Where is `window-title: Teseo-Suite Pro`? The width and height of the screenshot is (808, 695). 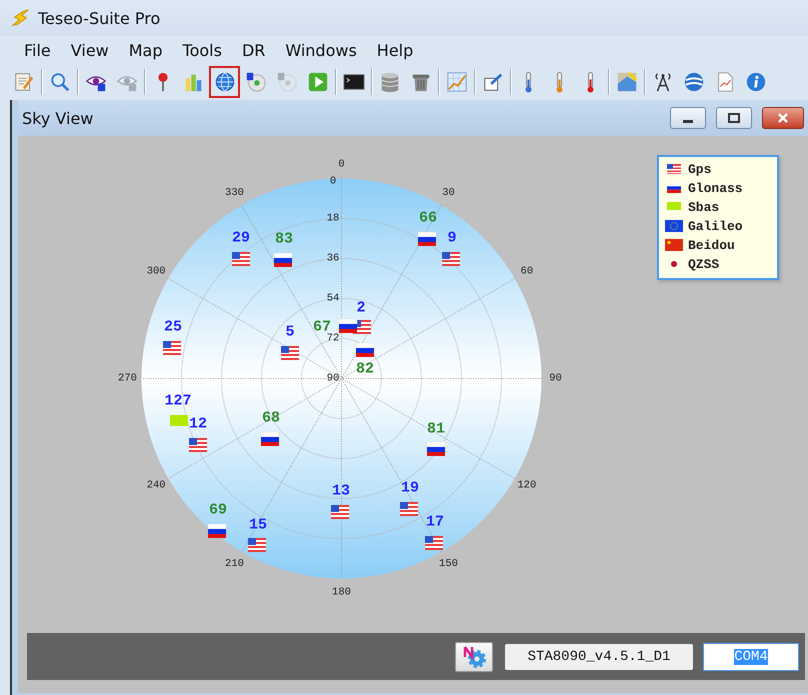 window-title: Teseo-Suite Pro is located at coordinates (99, 18).